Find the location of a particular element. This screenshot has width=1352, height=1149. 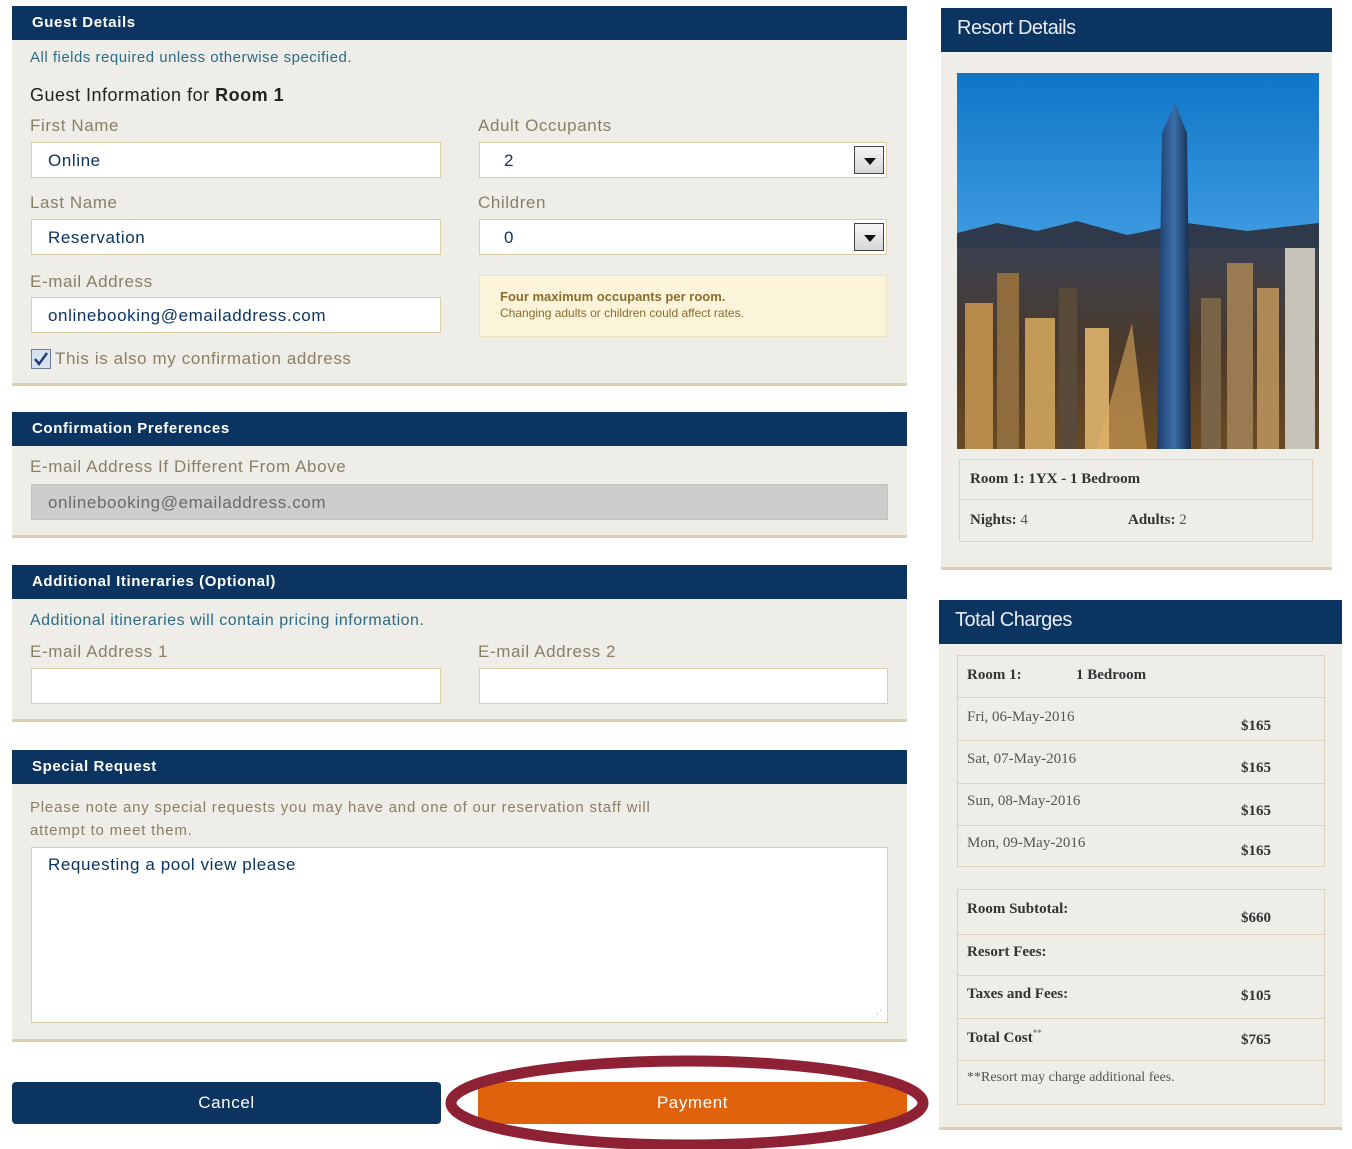

nights-value: 4 is located at coordinates (1024, 520).